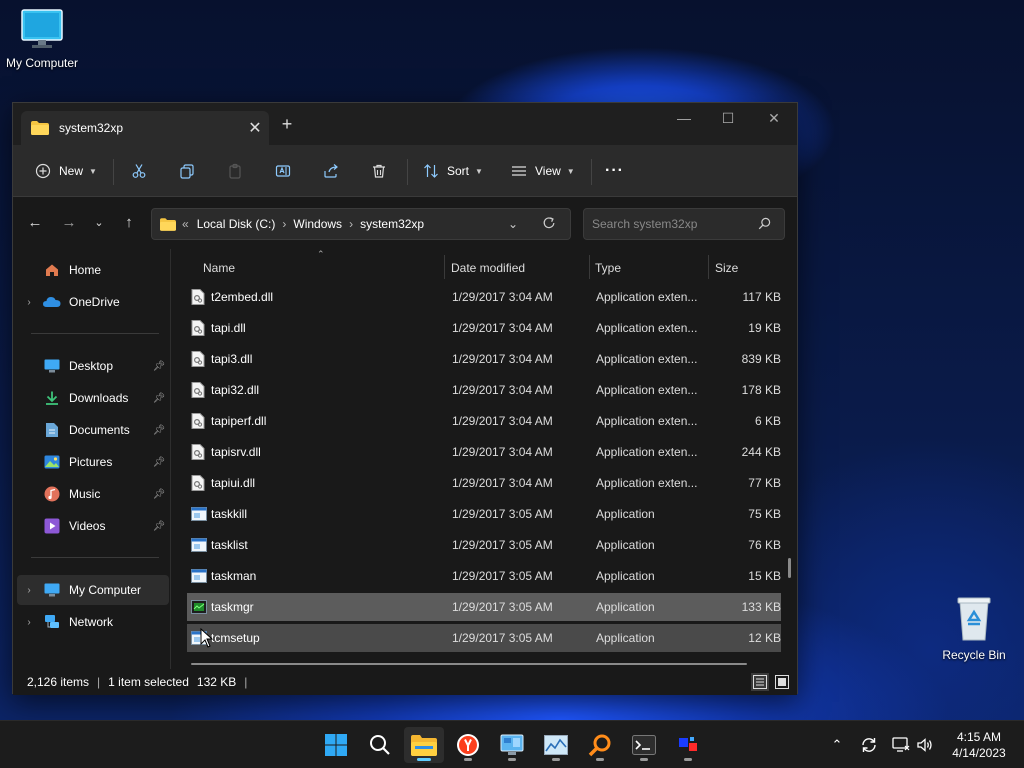 Image resolution: width=1024 pixels, height=768 pixels. I want to click on tab-system32xp: system32xp ✕, so click(145, 128).